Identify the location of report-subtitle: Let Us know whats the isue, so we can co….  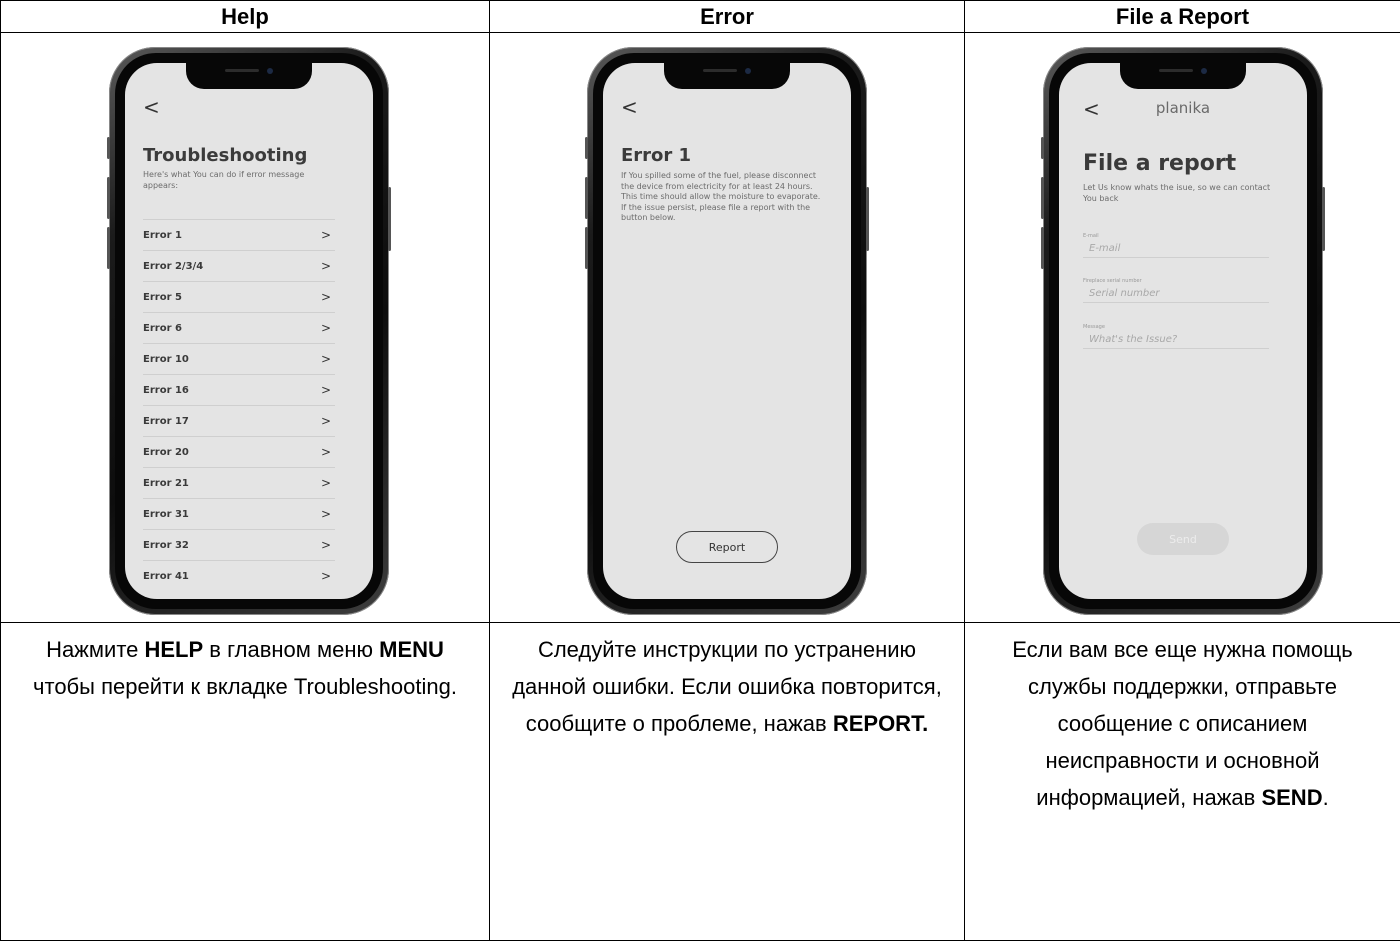
(1183, 193).